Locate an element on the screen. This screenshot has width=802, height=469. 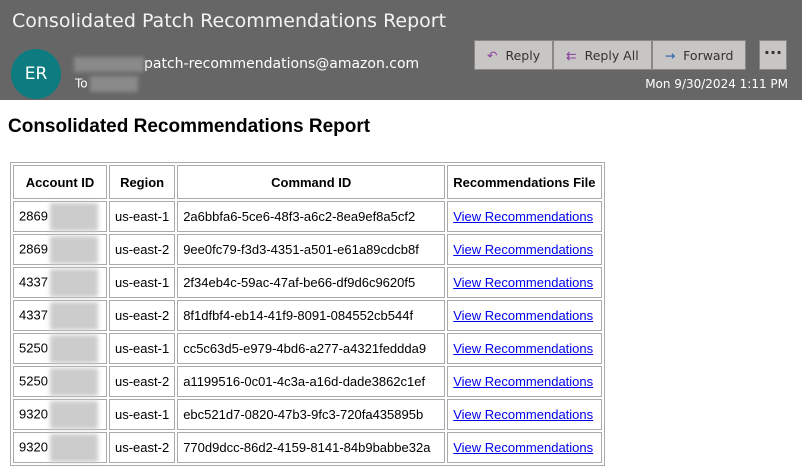
more-actions-button: ··· is located at coordinates (773, 55).